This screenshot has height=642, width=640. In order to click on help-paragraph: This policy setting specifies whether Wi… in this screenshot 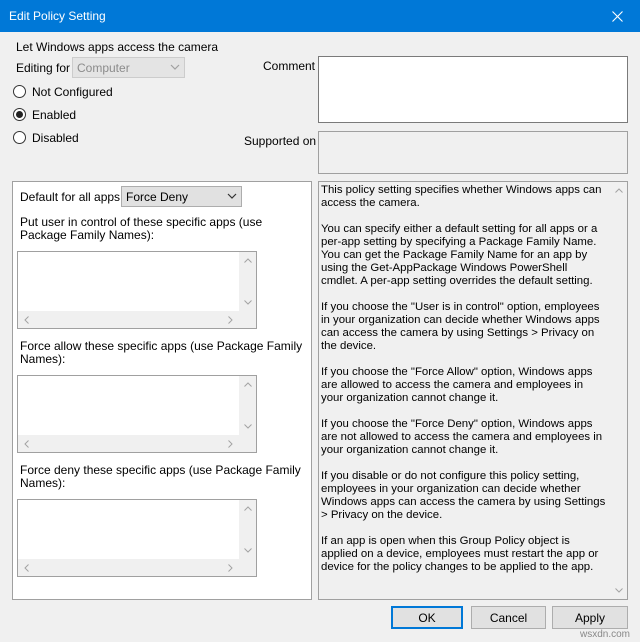, I will do `click(461, 196)`.